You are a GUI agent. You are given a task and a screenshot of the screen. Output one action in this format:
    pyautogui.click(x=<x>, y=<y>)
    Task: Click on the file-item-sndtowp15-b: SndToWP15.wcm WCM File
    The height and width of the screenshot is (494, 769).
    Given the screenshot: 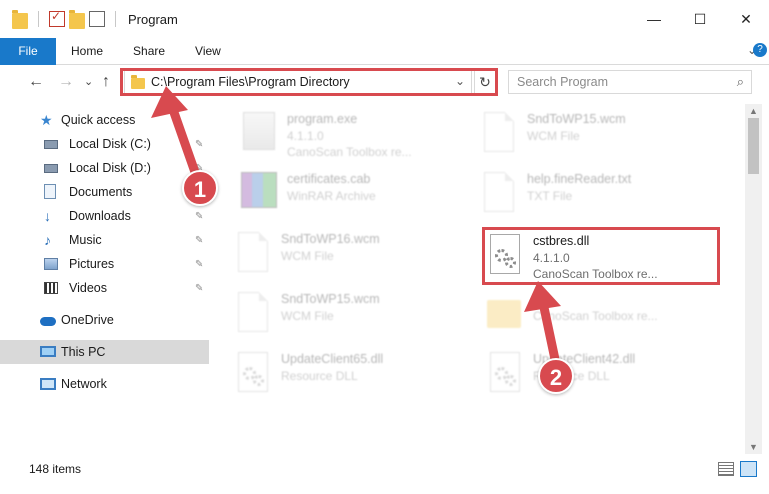 What is the action you would take?
    pyautogui.click(x=351, y=317)
    